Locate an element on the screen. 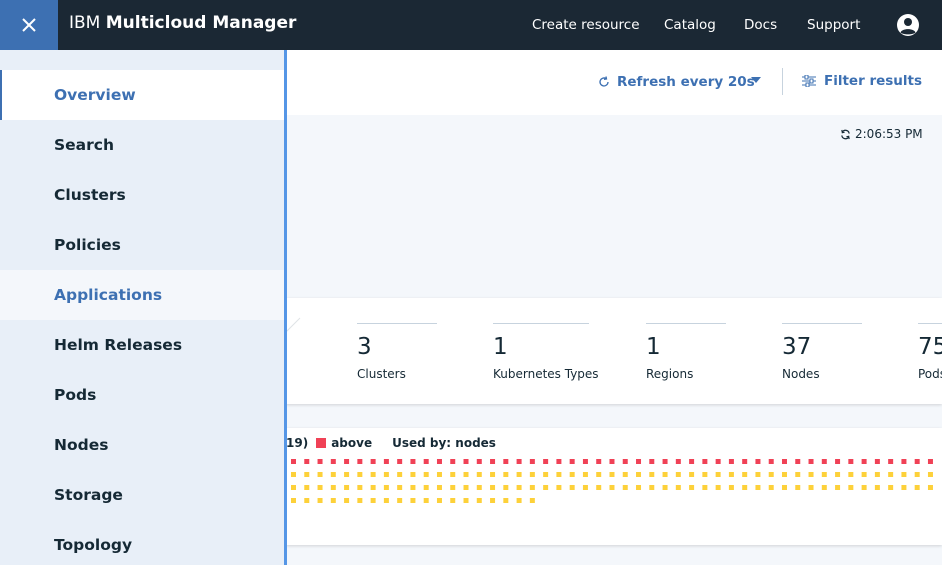  stat-value: 37 is located at coordinates (797, 347).